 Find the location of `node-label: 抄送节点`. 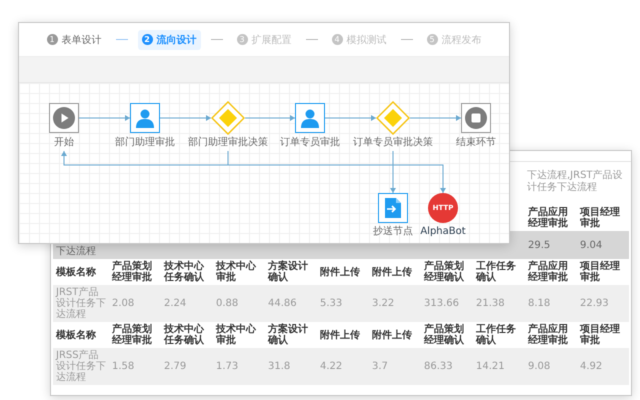

node-label: 抄送节点 is located at coordinates (393, 232).